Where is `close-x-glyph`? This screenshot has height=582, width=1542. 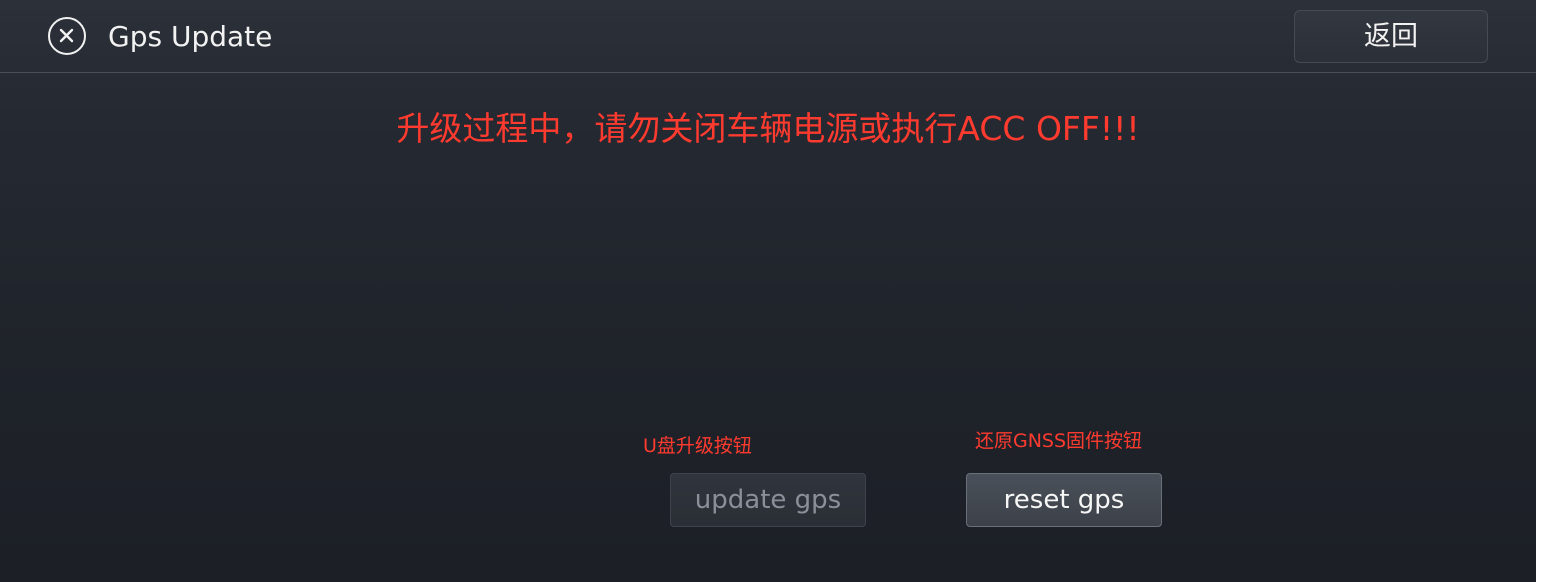 close-x-glyph is located at coordinates (66, 35).